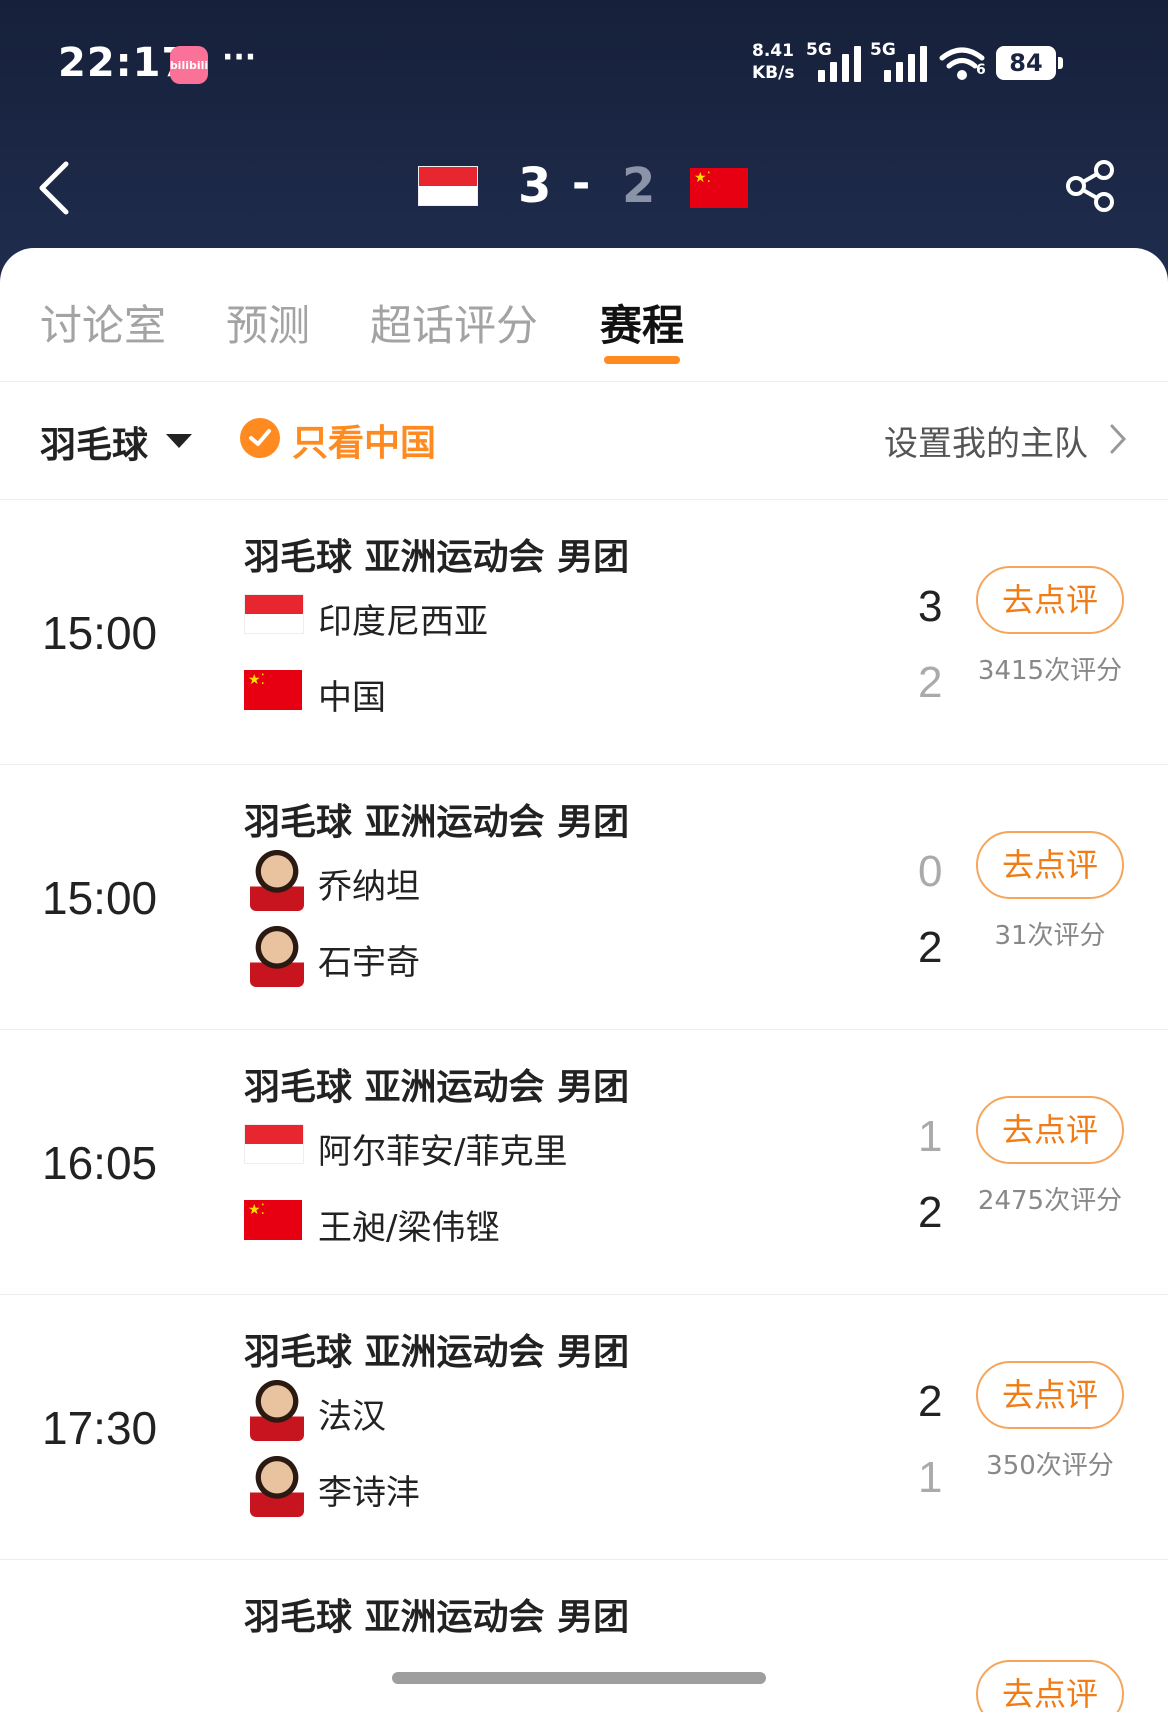 The width and height of the screenshot is (1168, 1712). I want to click on back-icon, so click(54, 188).